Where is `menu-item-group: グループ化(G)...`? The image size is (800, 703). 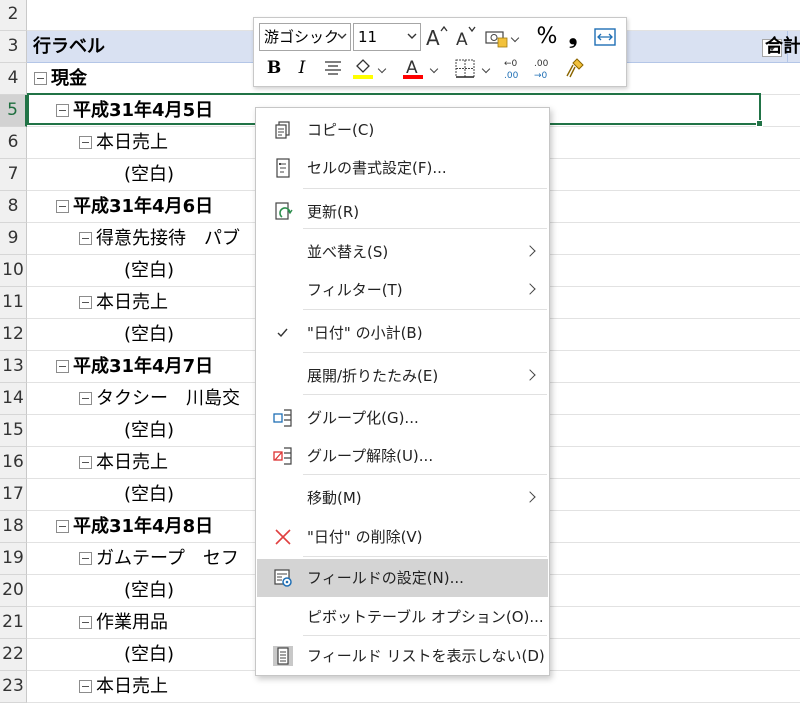
menu-item-group: グループ化(G)... is located at coordinates (402, 418).